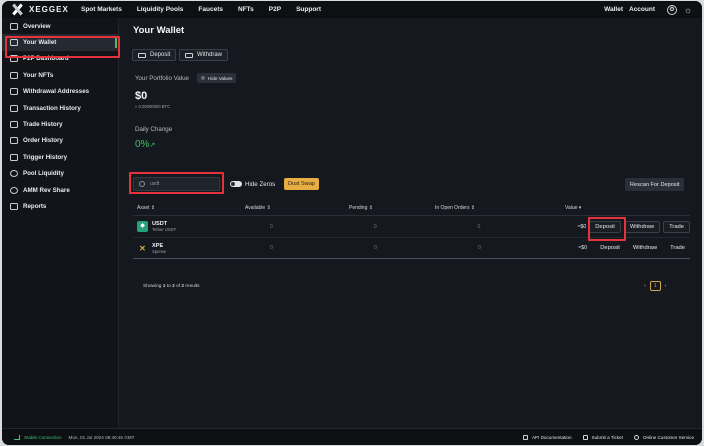 This screenshot has height=446, width=704. What do you see at coordinates (46, 9) in the screenshot?
I see `logo: XEGGEX` at bounding box center [46, 9].